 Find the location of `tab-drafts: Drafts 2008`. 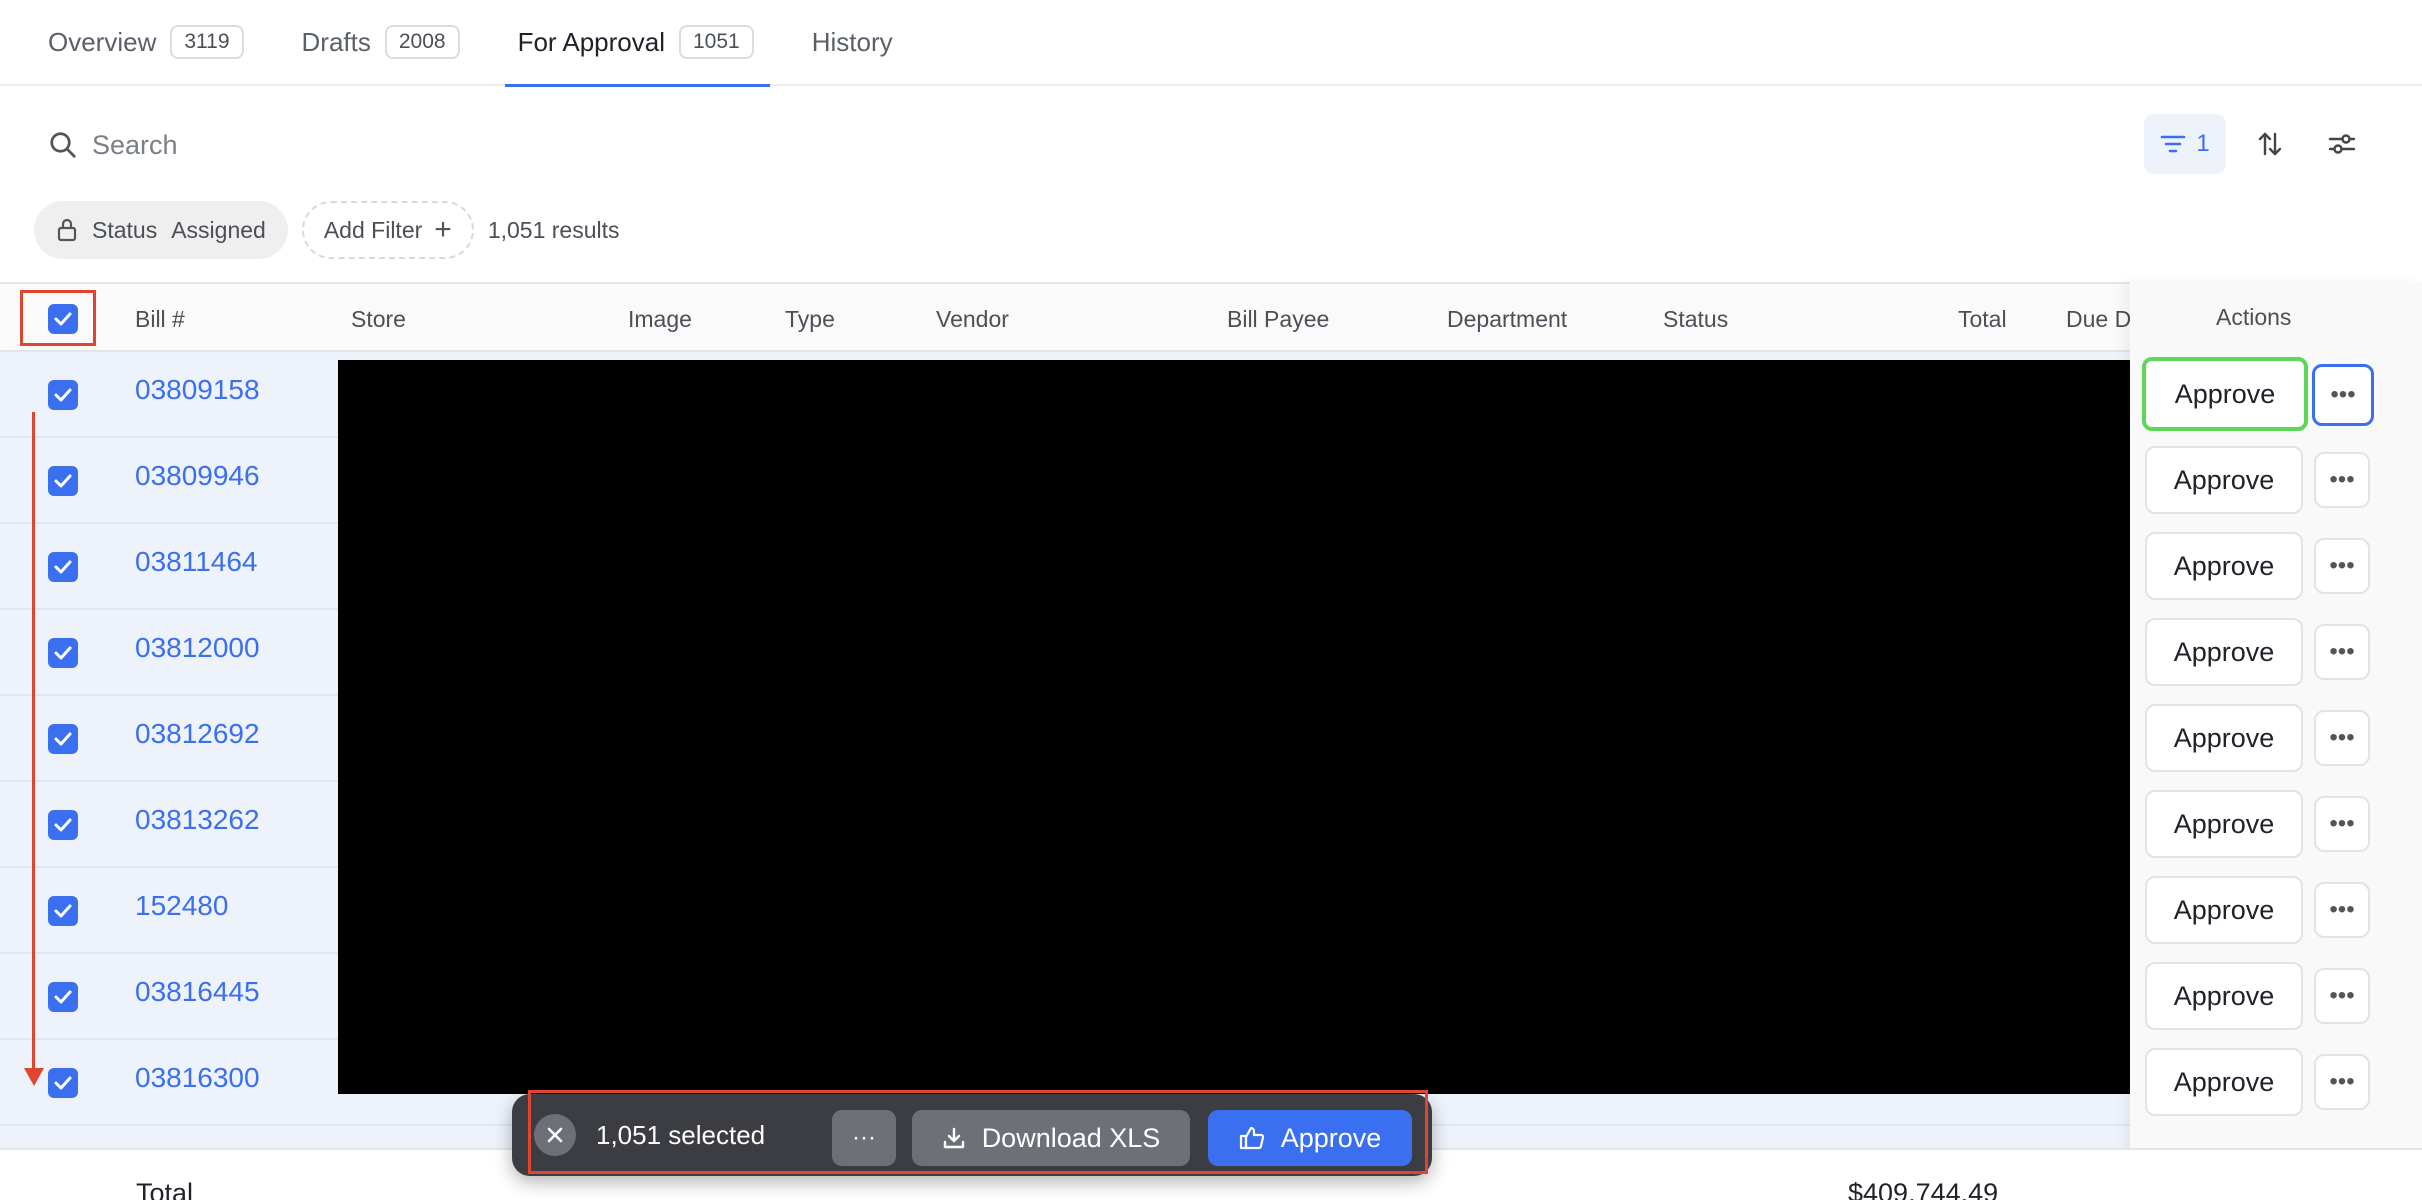

tab-drafts: Drafts 2008 is located at coordinates (381, 42).